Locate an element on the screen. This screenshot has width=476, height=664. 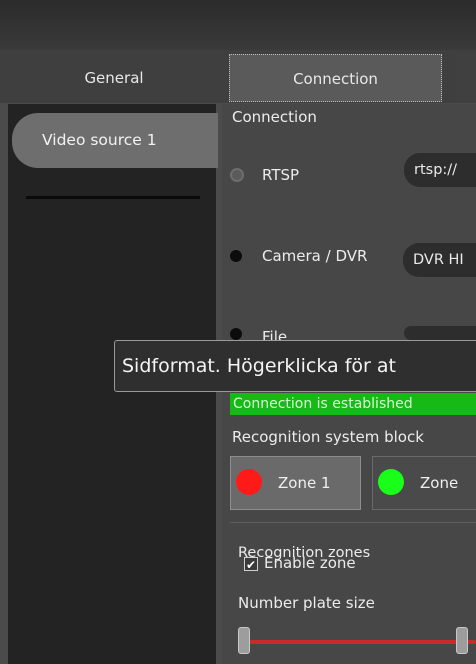
sidebar-divider is located at coordinates (113, 197).